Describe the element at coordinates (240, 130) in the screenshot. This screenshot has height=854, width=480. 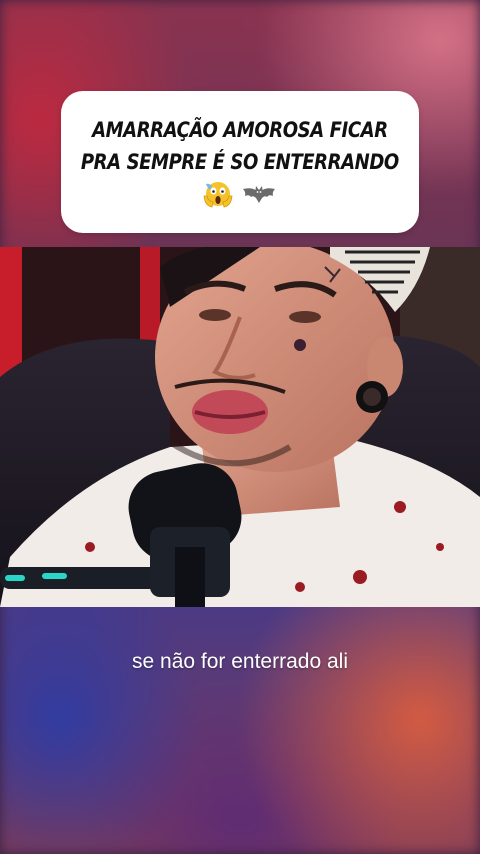
I see `caption-line-1: AMARRAÇÃO AMOROSA FICAR` at that location.